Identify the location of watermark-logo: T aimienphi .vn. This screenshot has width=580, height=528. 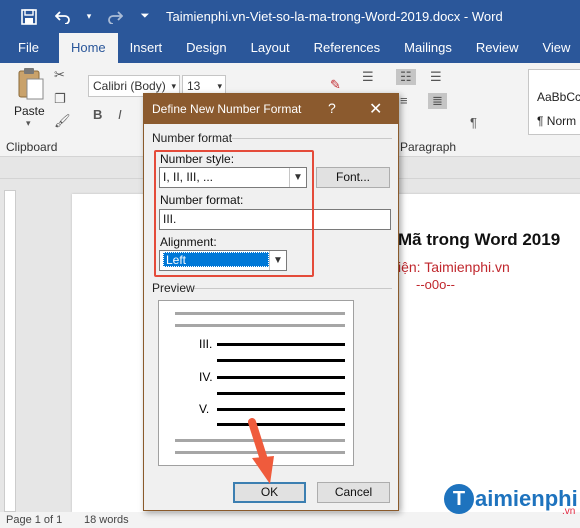
(511, 500).